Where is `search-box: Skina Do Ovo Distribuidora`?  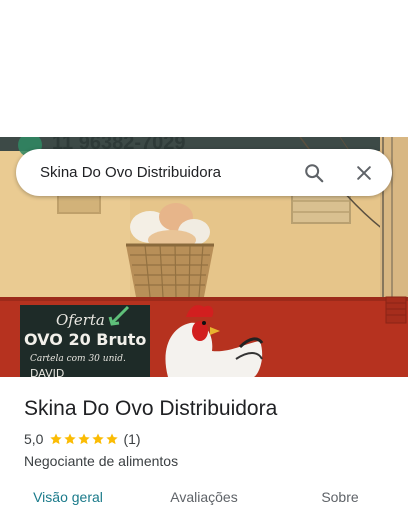
search-box: Skina Do Ovo Distribuidora is located at coordinates (204, 172).